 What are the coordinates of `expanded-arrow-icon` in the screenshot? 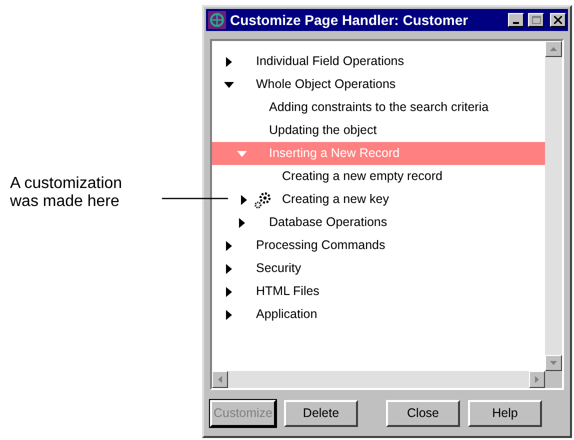 It's located at (229, 85).